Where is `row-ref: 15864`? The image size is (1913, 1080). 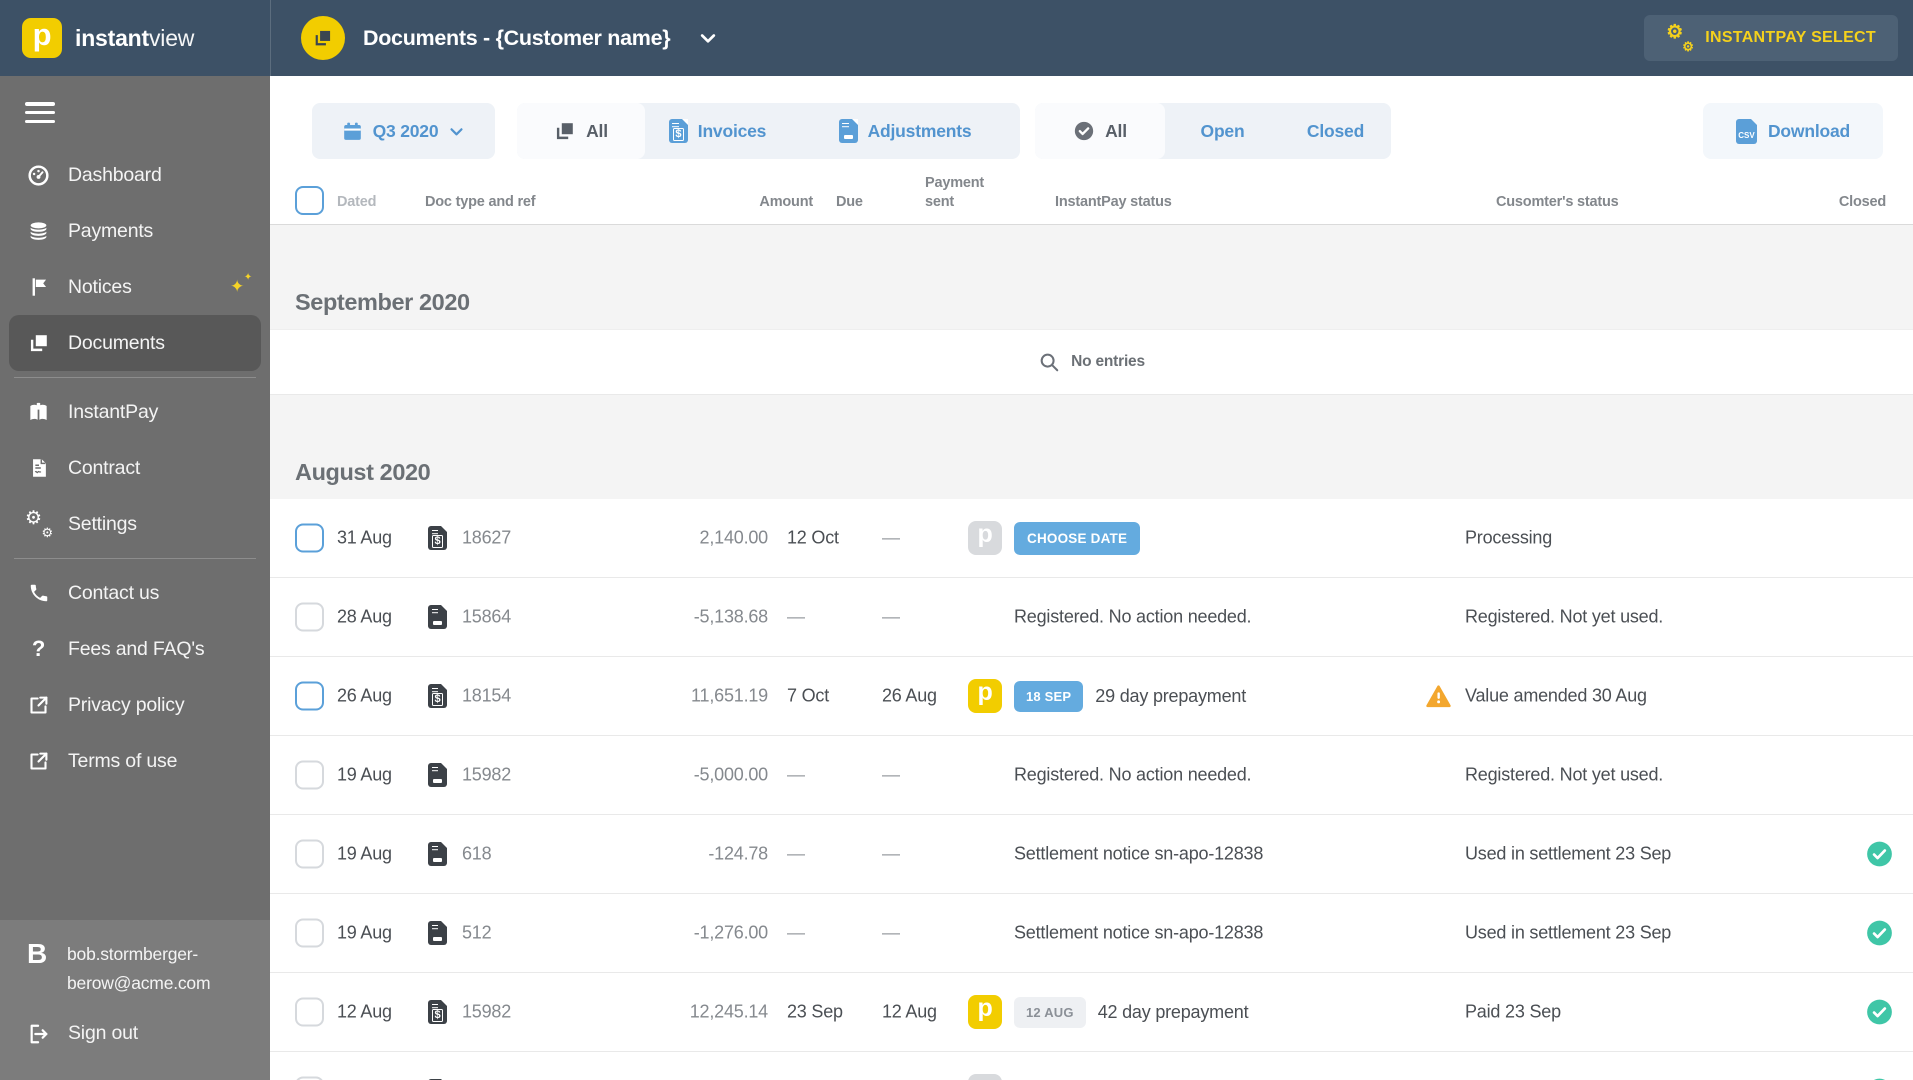 row-ref: 15864 is located at coordinates (487, 616).